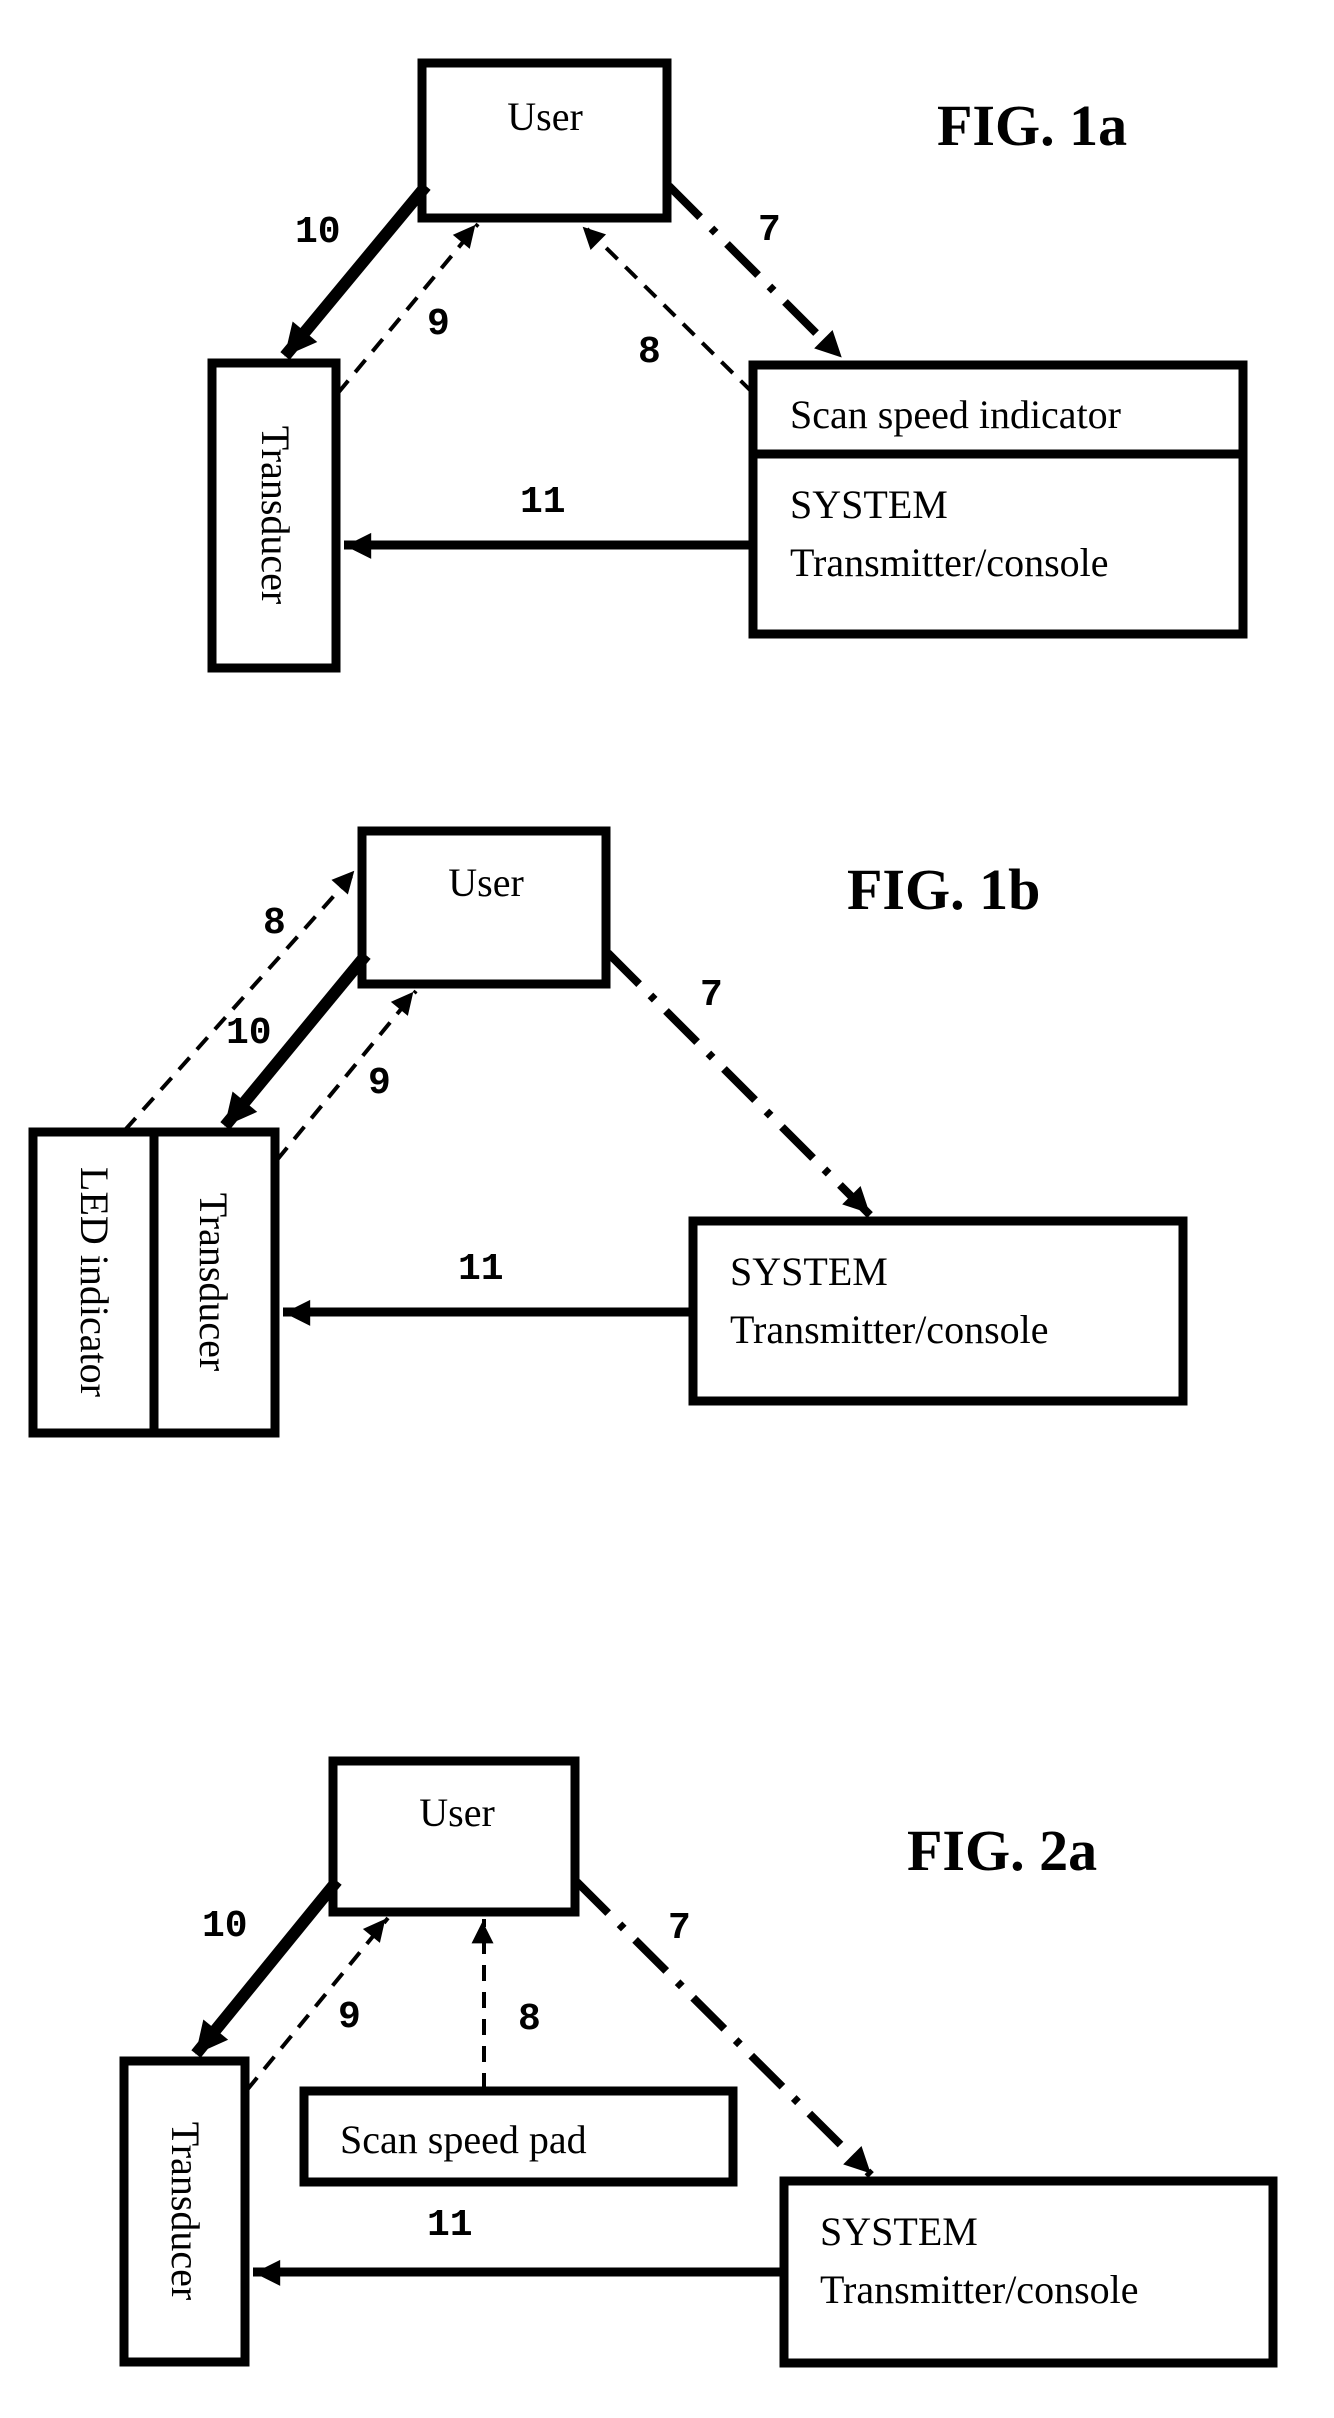 This screenshot has width=1334, height=2418. I want to click on figure-title: FIG. 2a, so click(1002, 1850).